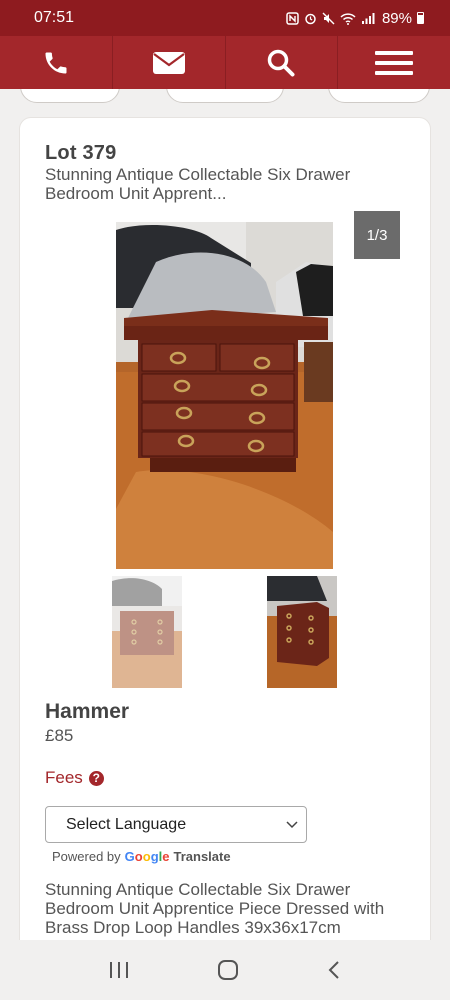 The image size is (450, 1000). I want to click on google-logo: Google, so click(147, 856).